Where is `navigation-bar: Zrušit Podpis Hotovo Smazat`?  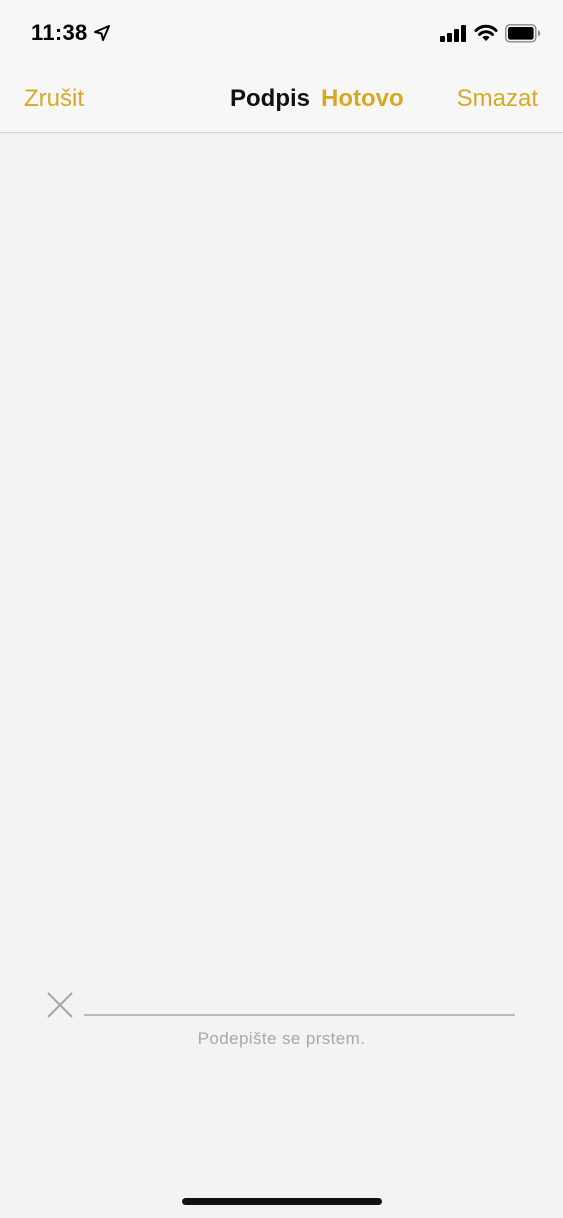 navigation-bar: Zrušit Podpis Hotovo Smazat is located at coordinates (281, 101).